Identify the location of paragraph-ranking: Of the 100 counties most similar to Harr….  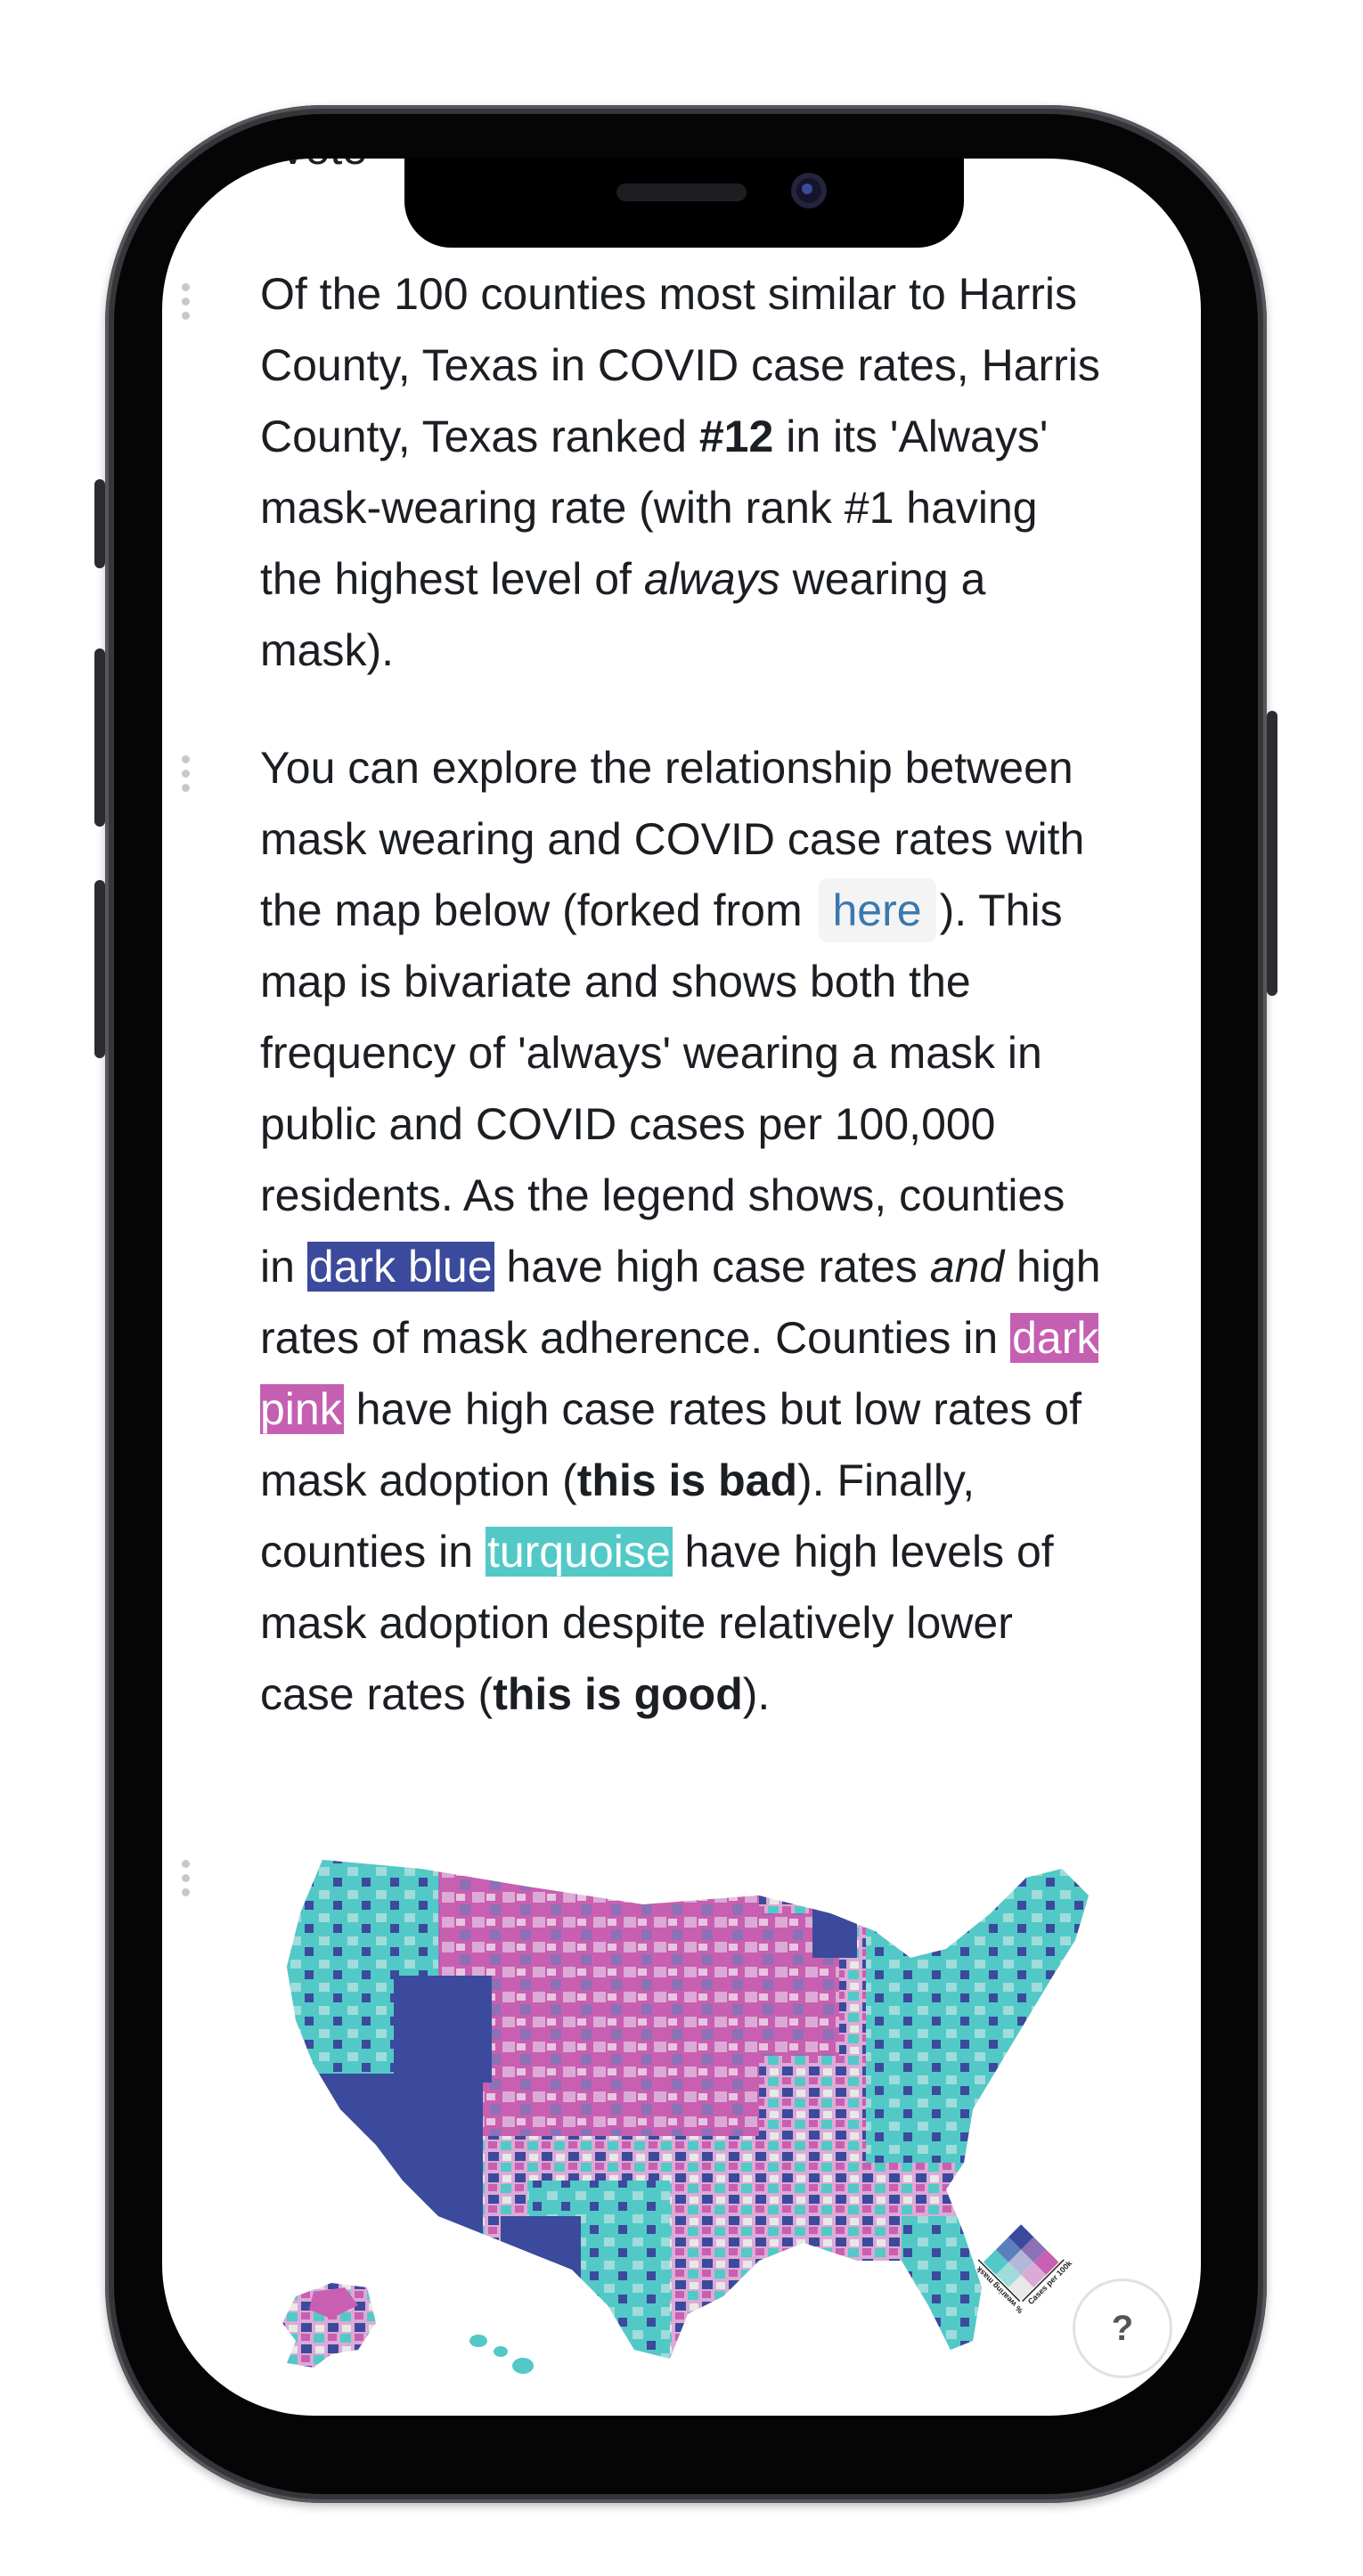
(683, 472).